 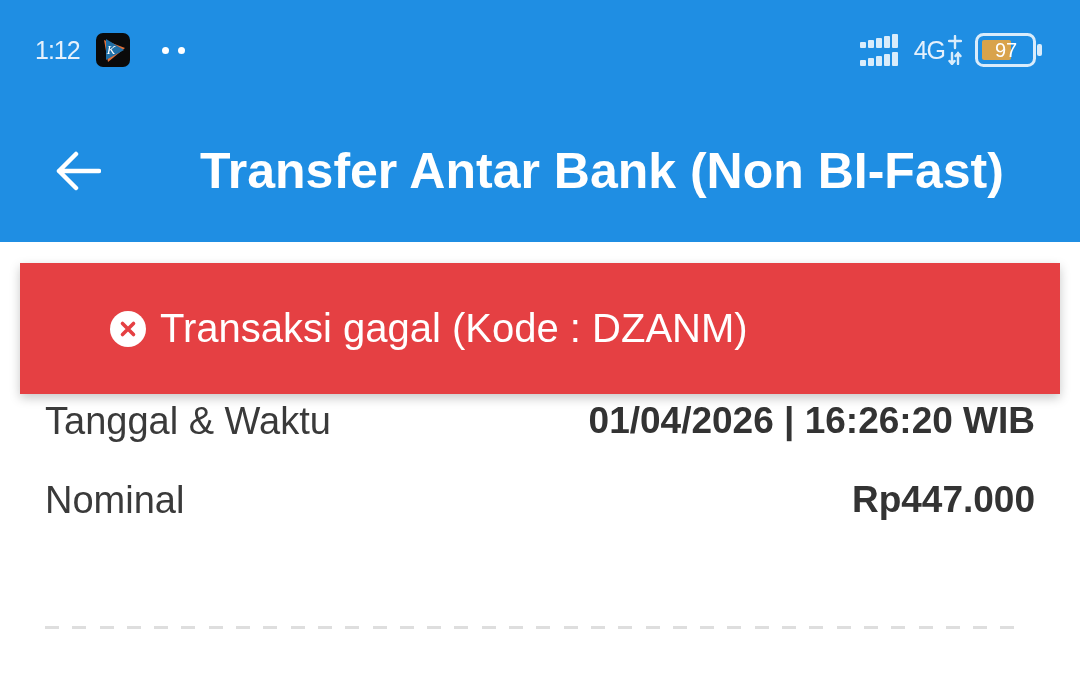 What do you see at coordinates (811, 421) in the screenshot?
I see `detail-value: 01/04/2026 | 16:26:20 WIB` at bounding box center [811, 421].